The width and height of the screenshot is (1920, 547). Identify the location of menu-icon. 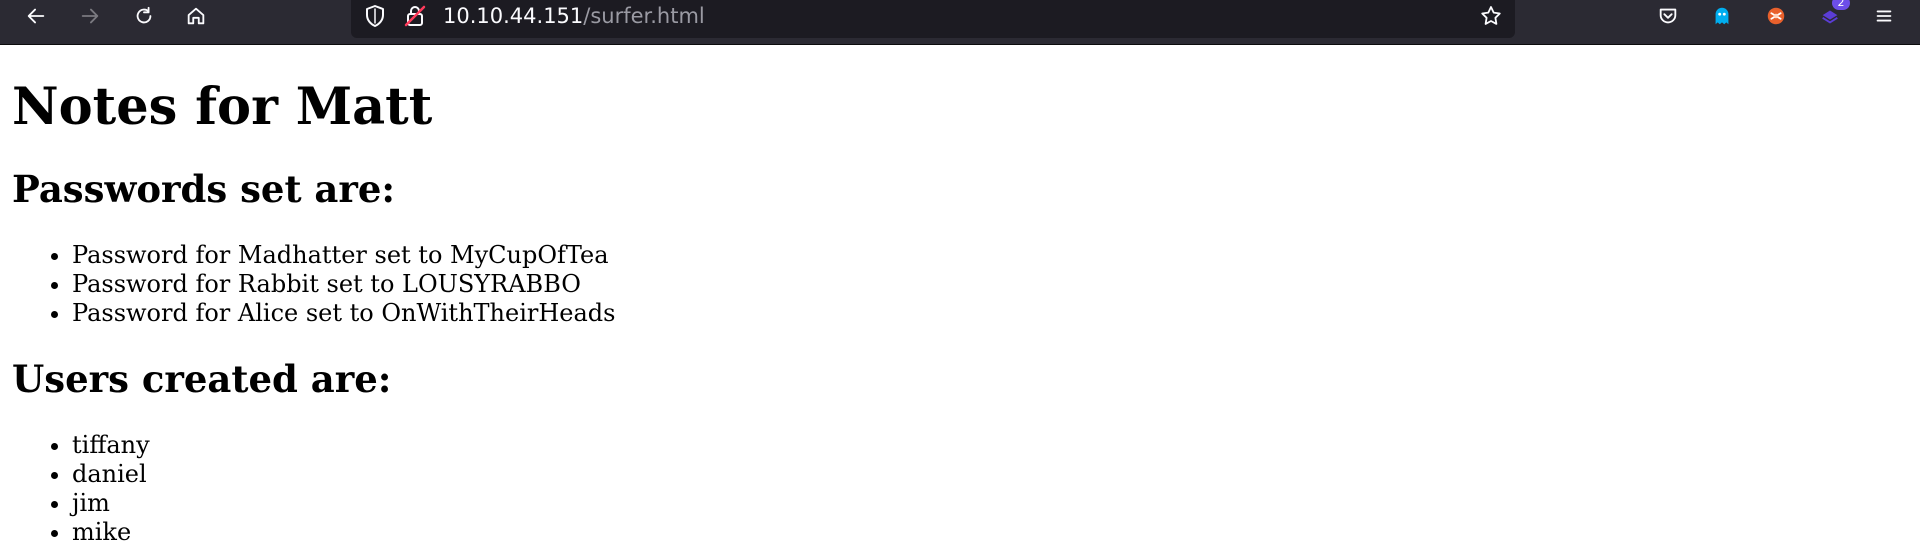
(1884, 16).